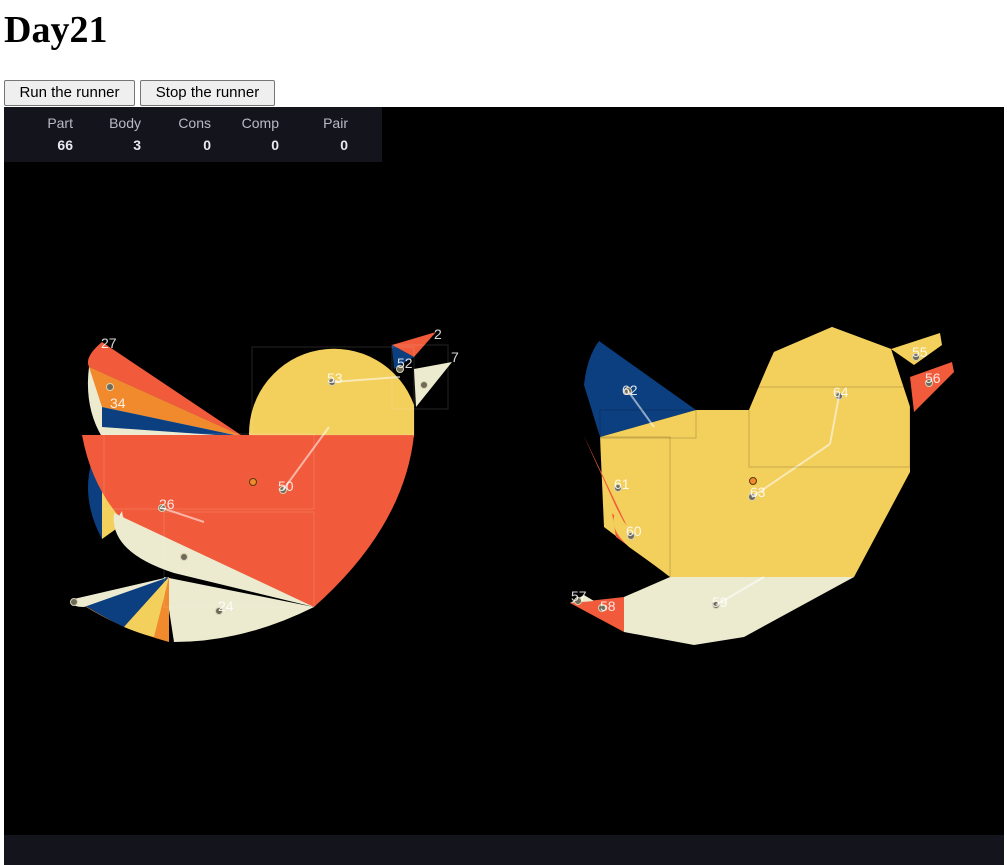 This screenshot has width=1007, height=865. I want to click on part-label: 64, so click(841, 392).